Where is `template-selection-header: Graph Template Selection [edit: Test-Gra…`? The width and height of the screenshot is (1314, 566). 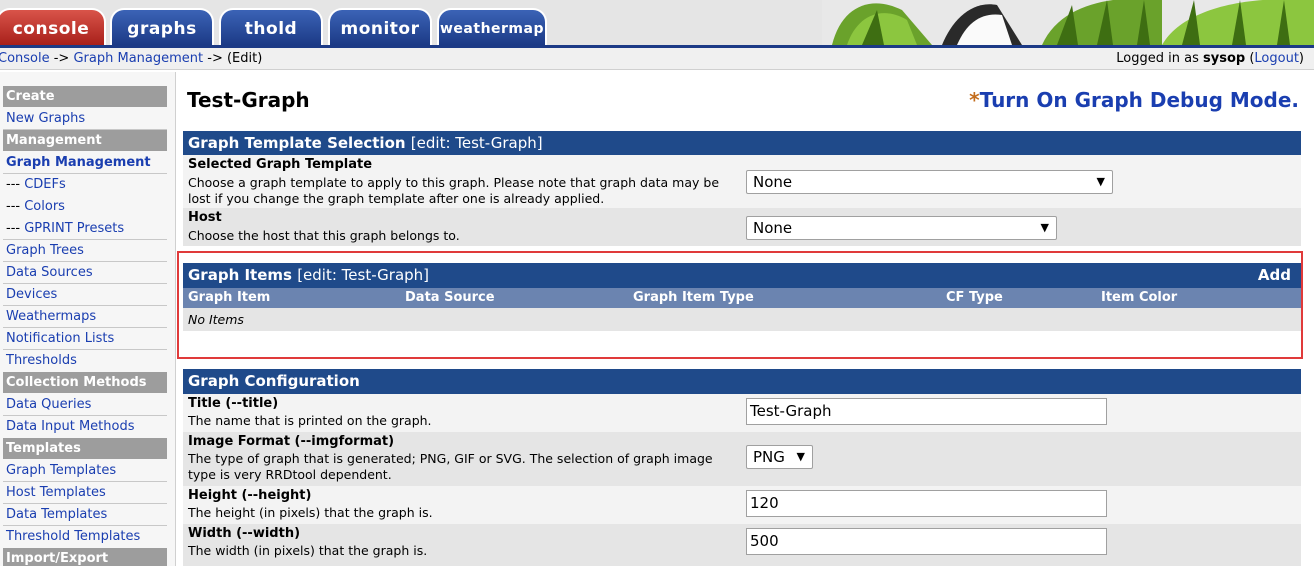 template-selection-header: Graph Template Selection [edit: Test-Gra… is located at coordinates (742, 143).